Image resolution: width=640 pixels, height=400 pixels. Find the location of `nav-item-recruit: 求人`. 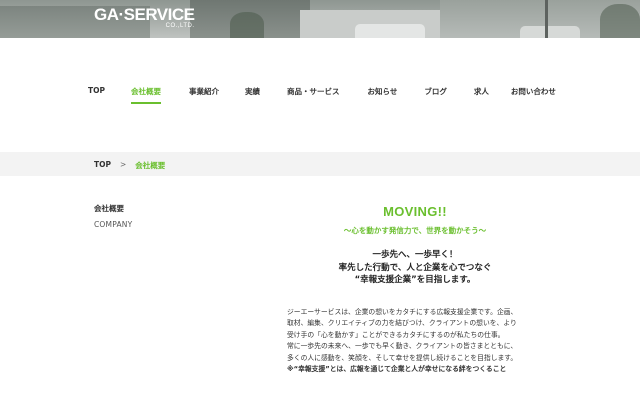

nav-item-recruit: 求人 is located at coordinates (481, 95).